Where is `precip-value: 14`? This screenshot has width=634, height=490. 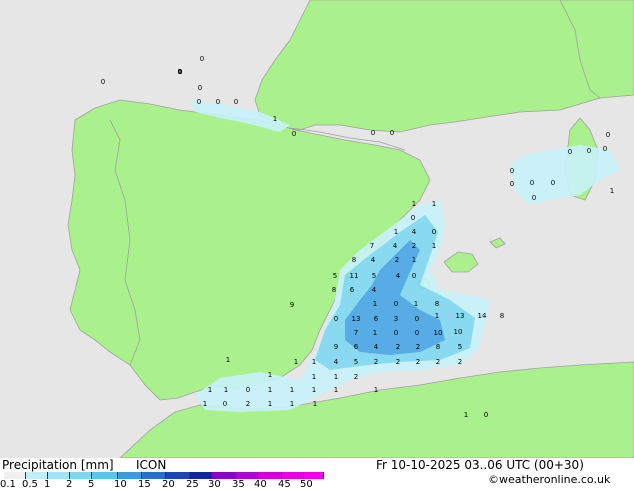 precip-value: 14 is located at coordinates (482, 316).